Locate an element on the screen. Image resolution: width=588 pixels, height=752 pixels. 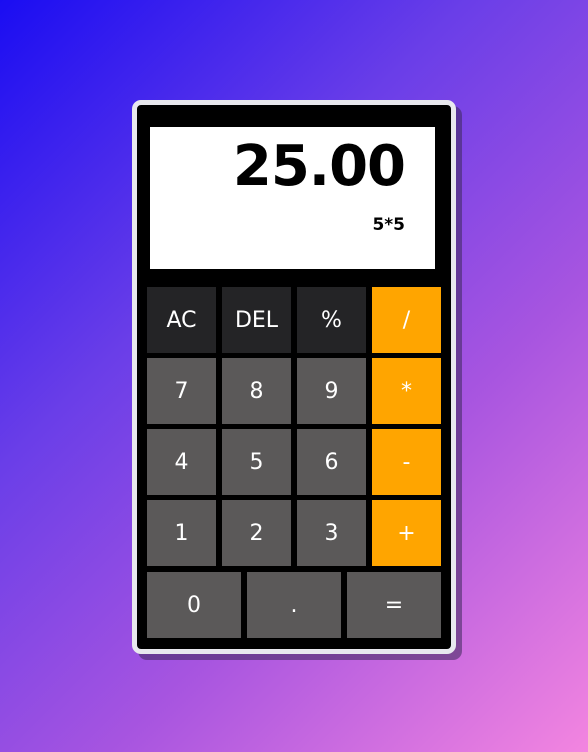
add-button: + is located at coordinates (406, 533).